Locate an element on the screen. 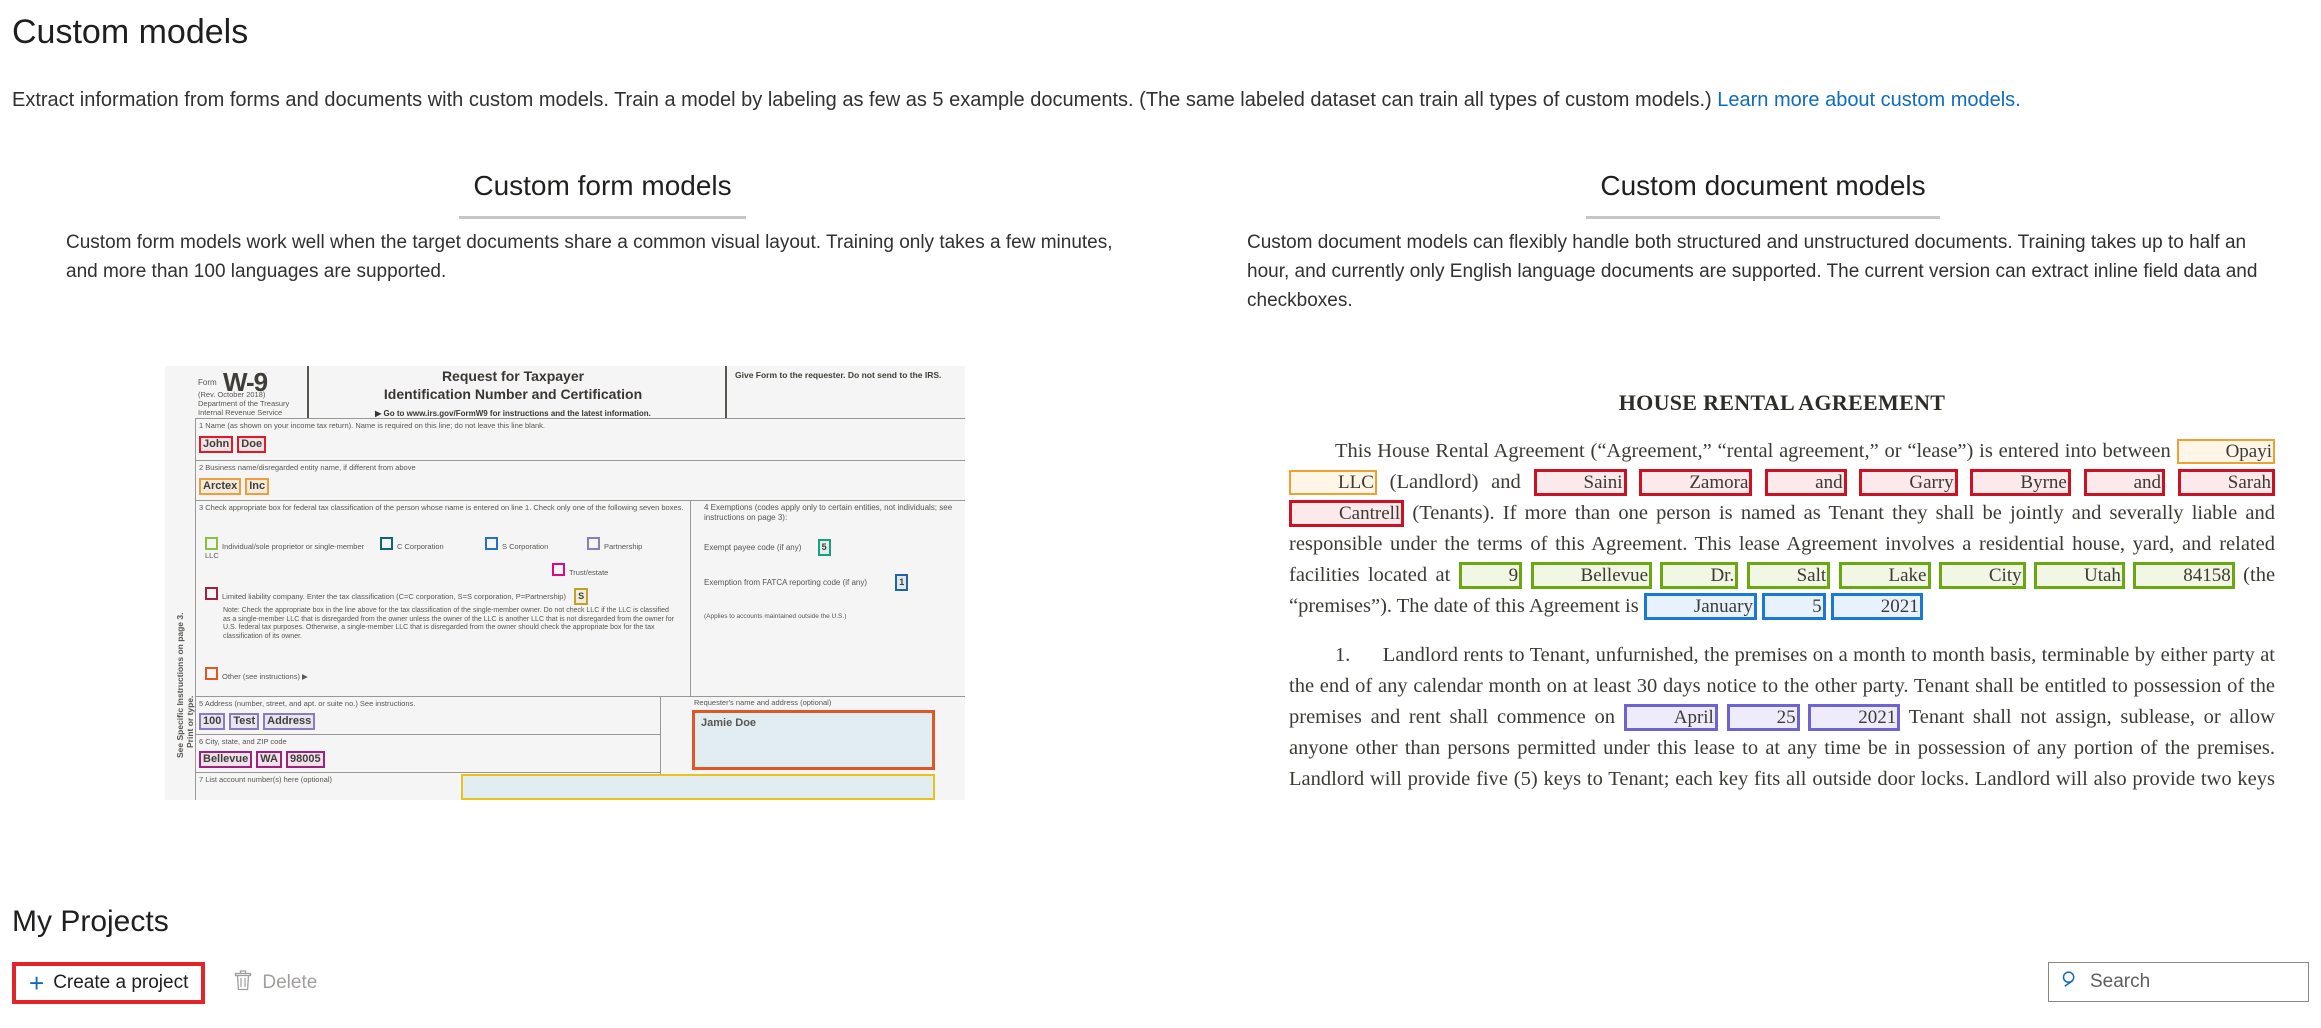 This screenshot has width=2321, height=1028. search-input is located at coordinates (2205, 982).